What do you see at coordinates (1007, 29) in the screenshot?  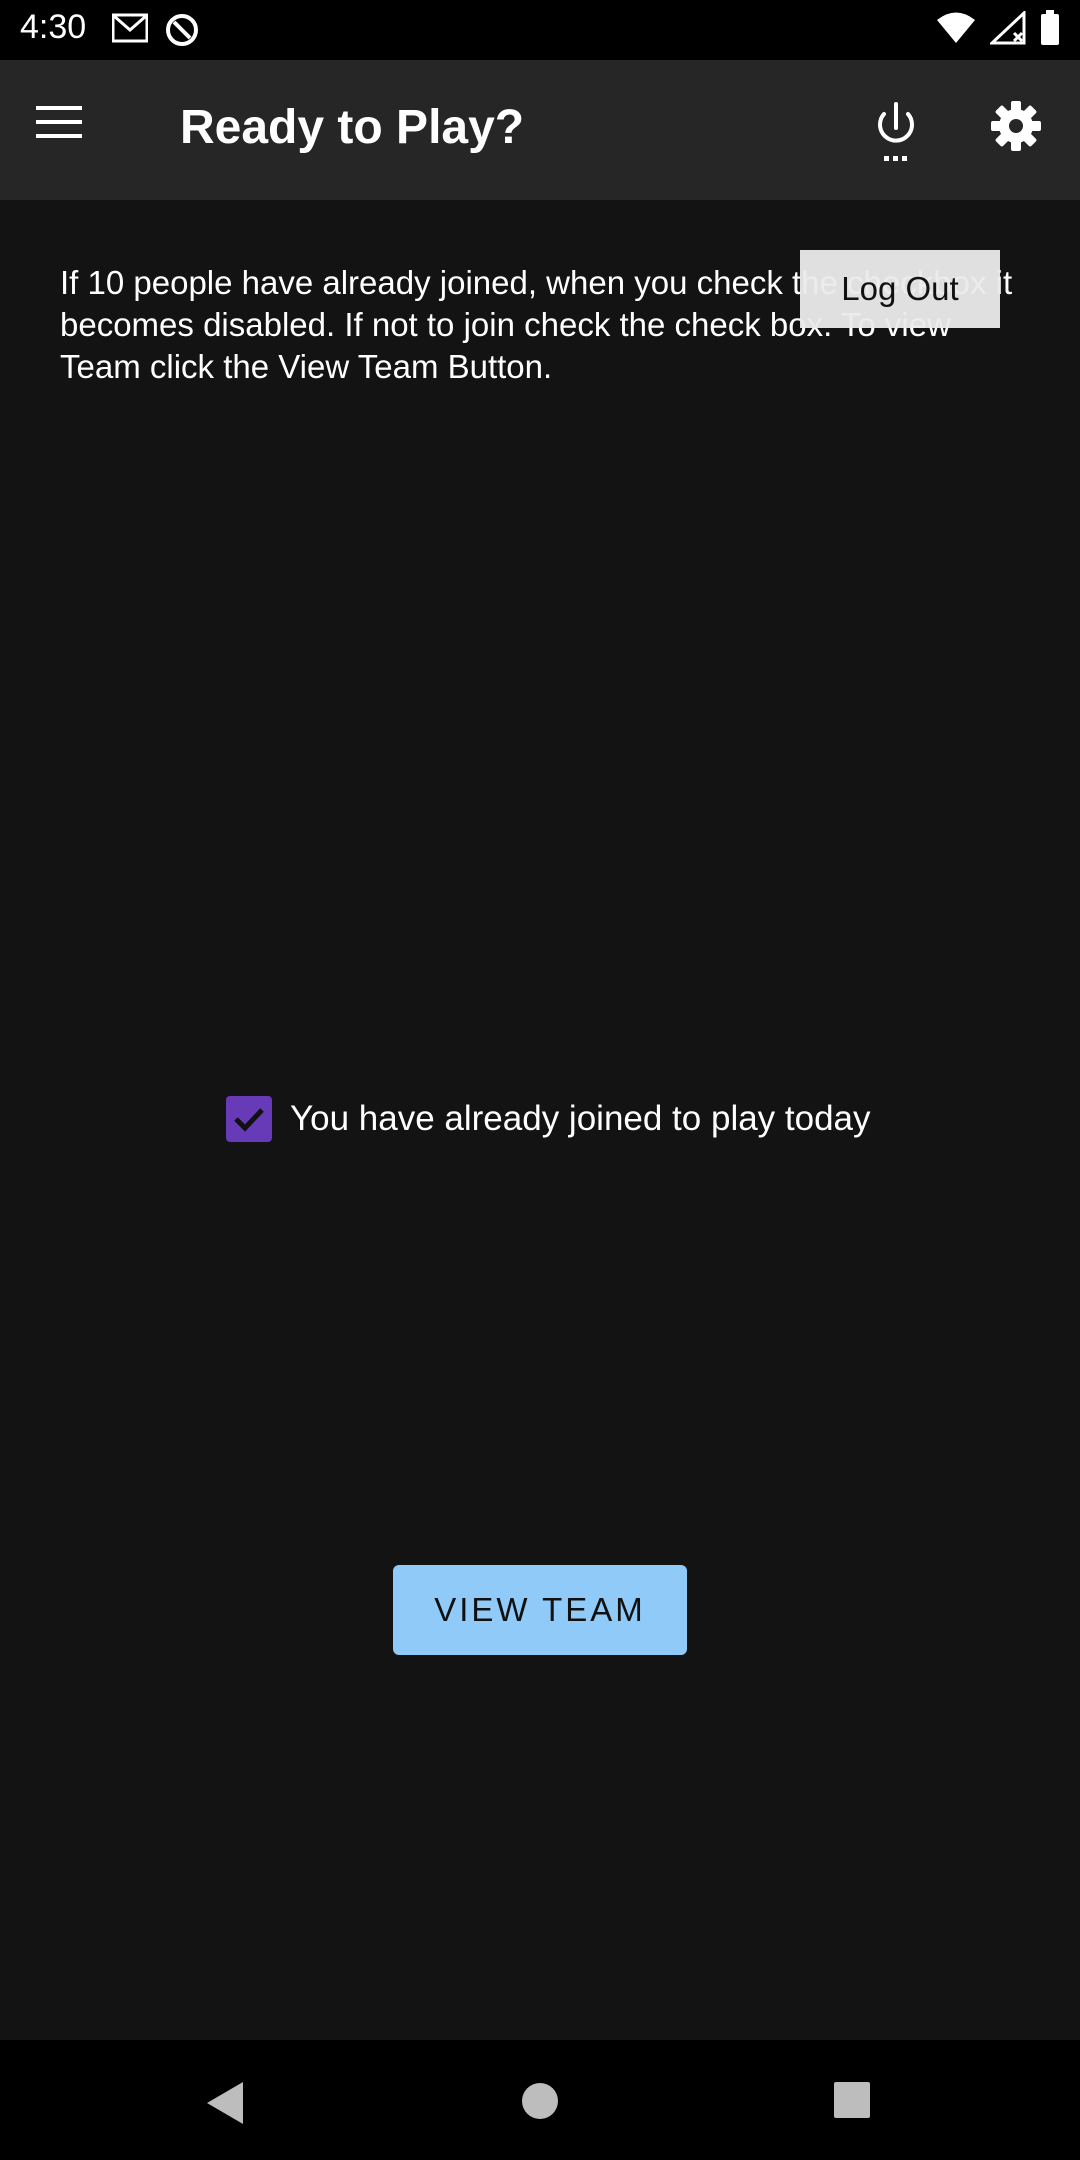 I see `signal-icon` at bounding box center [1007, 29].